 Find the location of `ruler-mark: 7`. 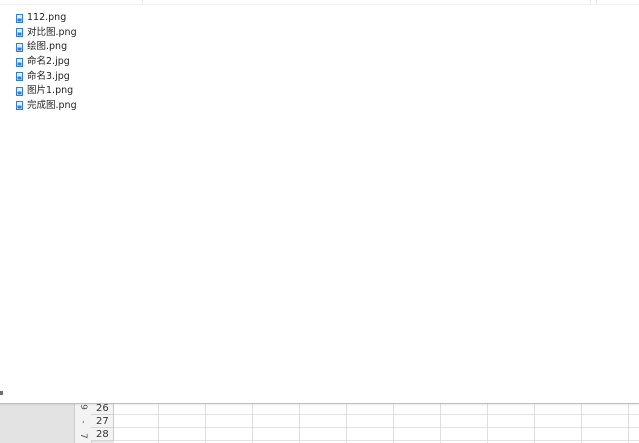

ruler-mark: 7 is located at coordinates (83, 436).